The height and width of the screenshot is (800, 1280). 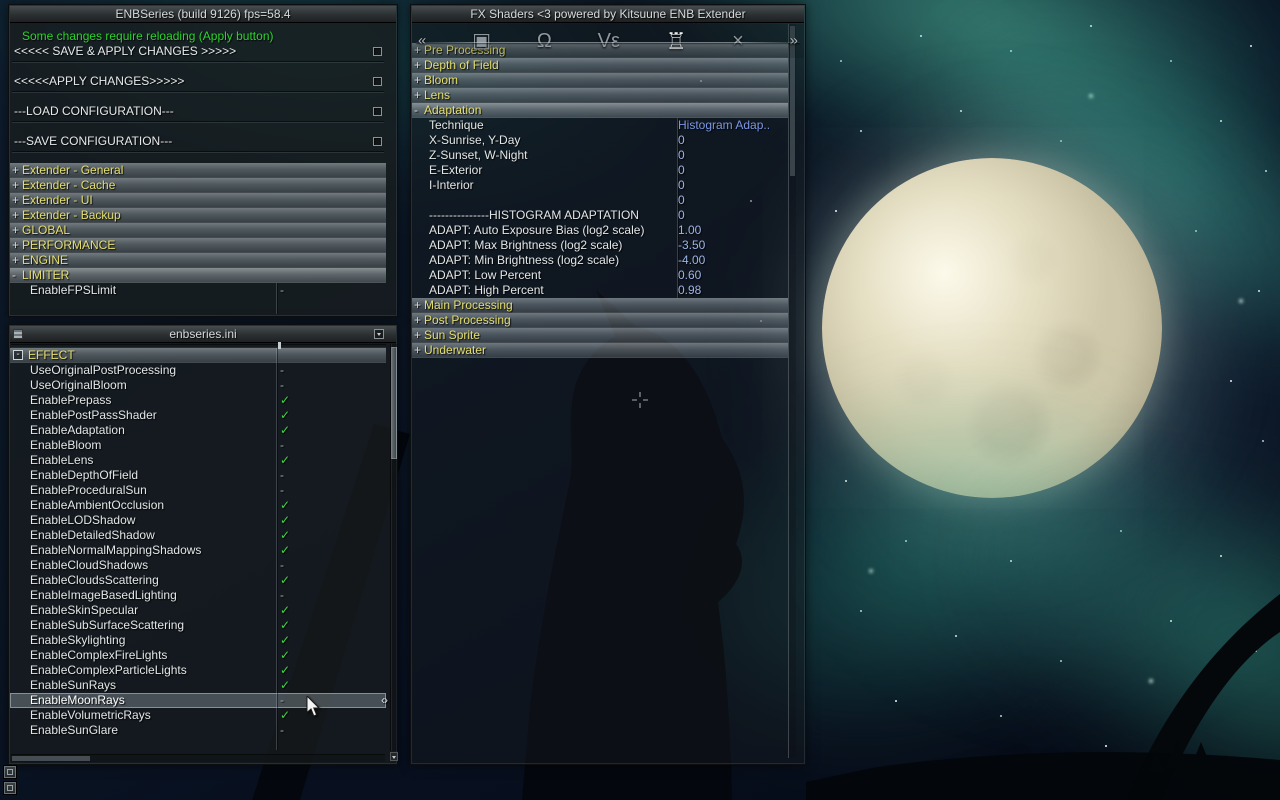 What do you see at coordinates (198, 550) in the screenshot?
I see `effect-toggle-row: EnableNormalMappingShadows ✓` at bounding box center [198, 550].